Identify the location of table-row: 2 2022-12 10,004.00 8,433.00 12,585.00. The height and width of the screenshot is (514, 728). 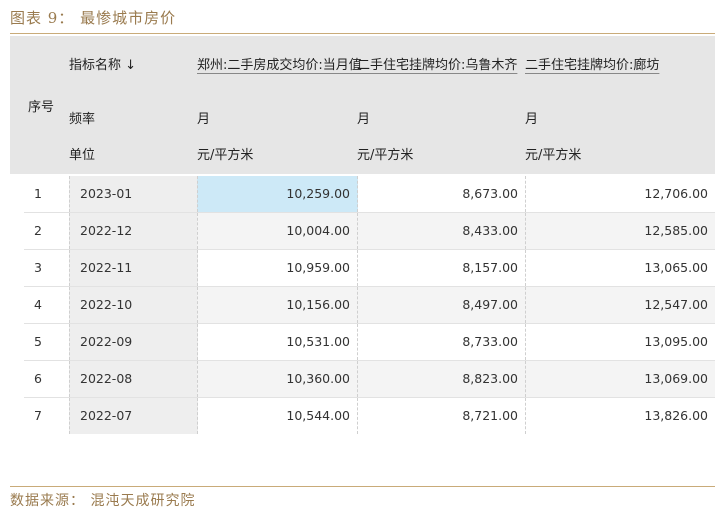
(362, 231).